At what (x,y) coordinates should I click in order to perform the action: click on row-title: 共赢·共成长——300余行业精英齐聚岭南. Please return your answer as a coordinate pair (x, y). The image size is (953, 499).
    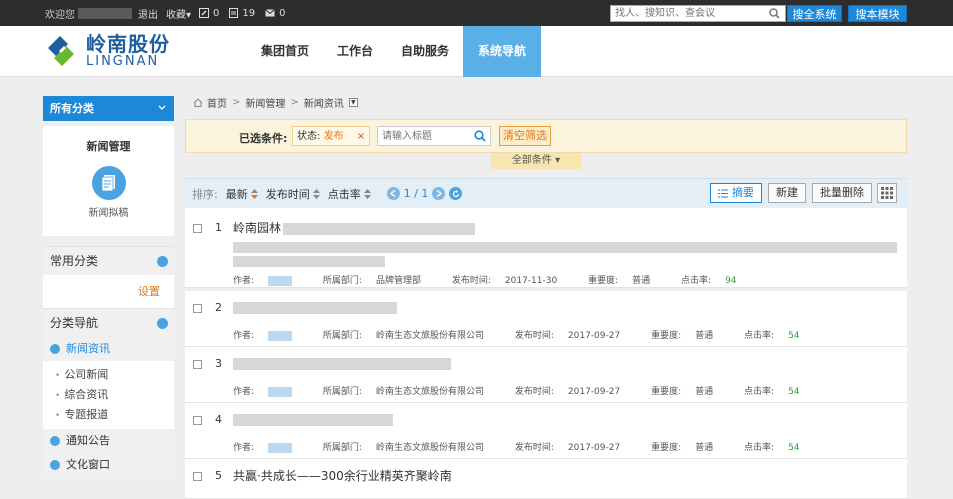
    Looking at the image, I should click on (342, 475).